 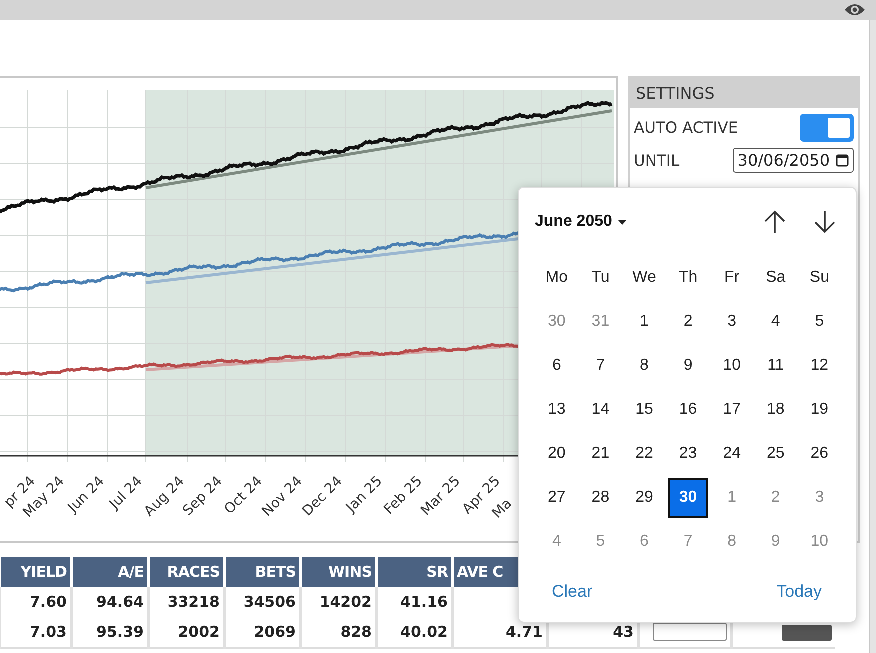 I want to click on weekday-label: Fr, so click(x=732, y=278).